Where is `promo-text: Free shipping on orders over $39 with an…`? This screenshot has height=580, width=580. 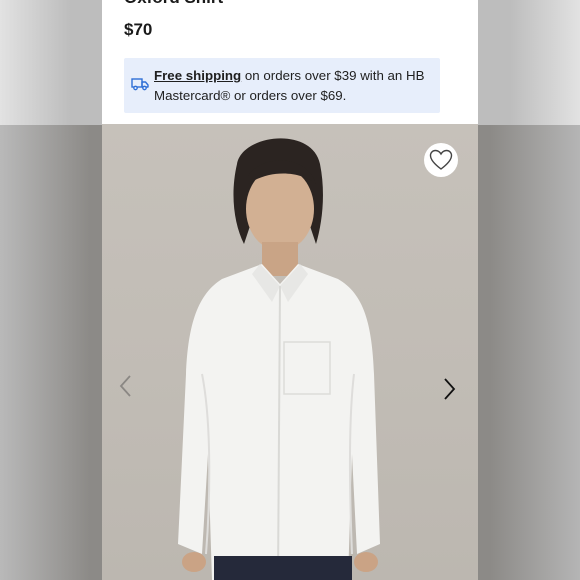 promo-text: Free shipping on orders over $39 with an… is located at coordinates (295, 86).